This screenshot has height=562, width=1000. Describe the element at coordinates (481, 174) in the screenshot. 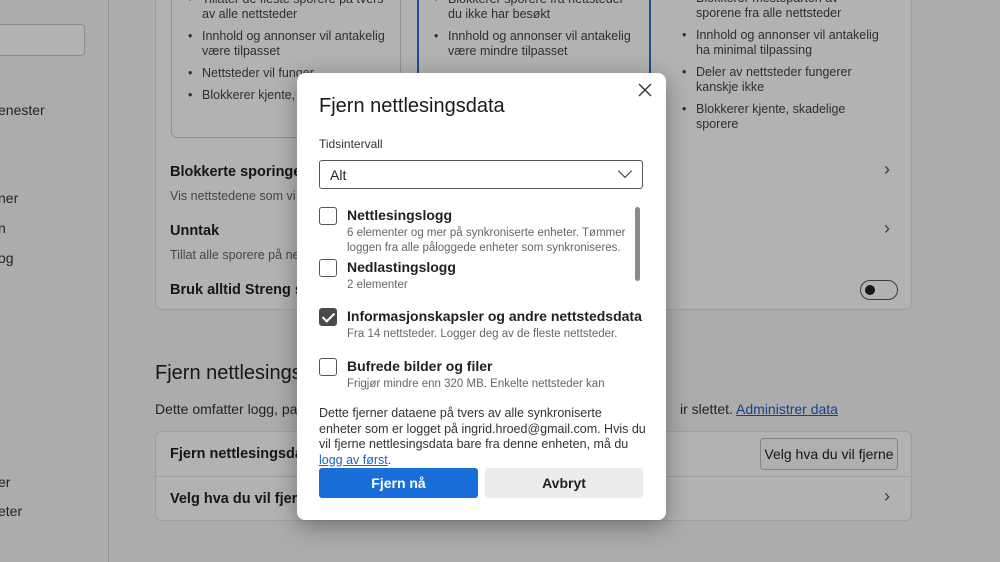

I see `time-range-select: Alt` at that location.